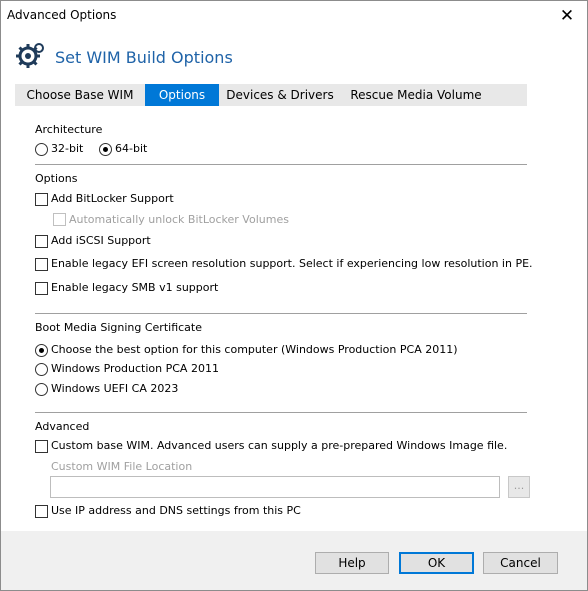  I want to click on auto-unlock-bitlocker-checkbox, so click(59, 219).